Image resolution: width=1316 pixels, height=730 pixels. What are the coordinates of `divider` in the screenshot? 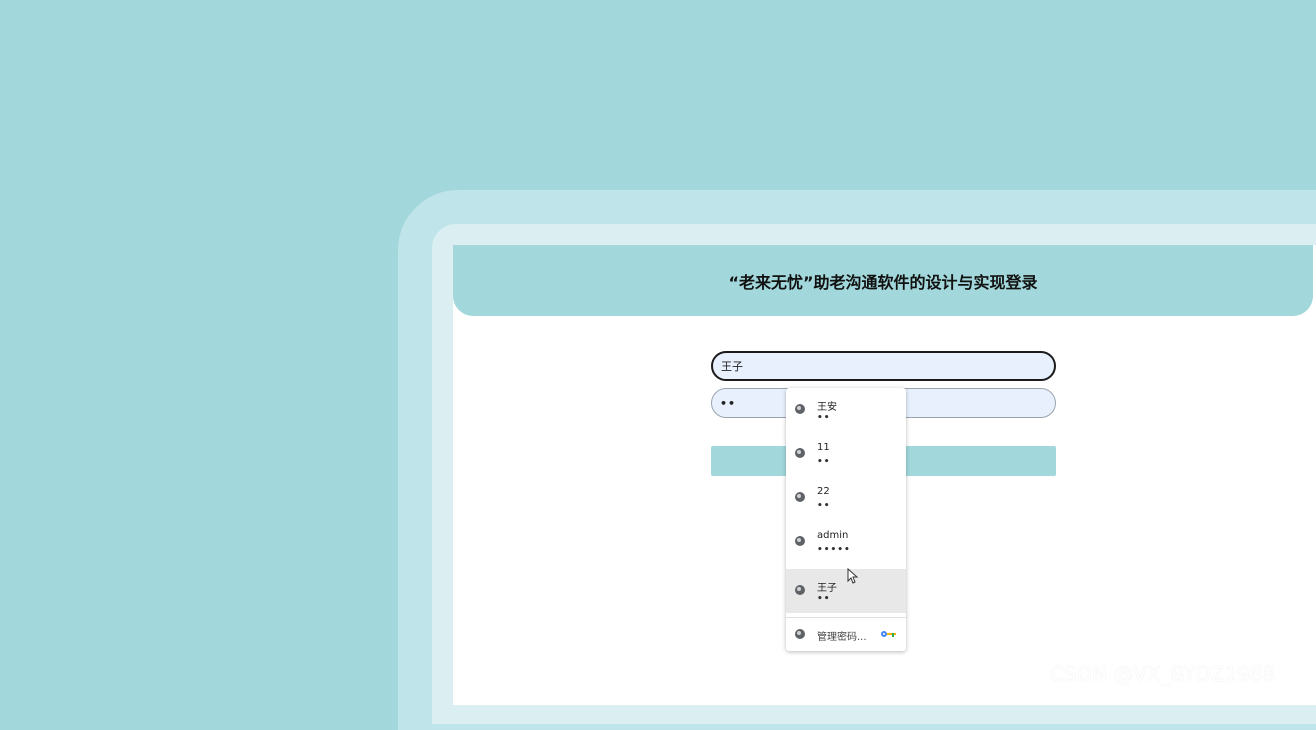 It's located at (846, 617).